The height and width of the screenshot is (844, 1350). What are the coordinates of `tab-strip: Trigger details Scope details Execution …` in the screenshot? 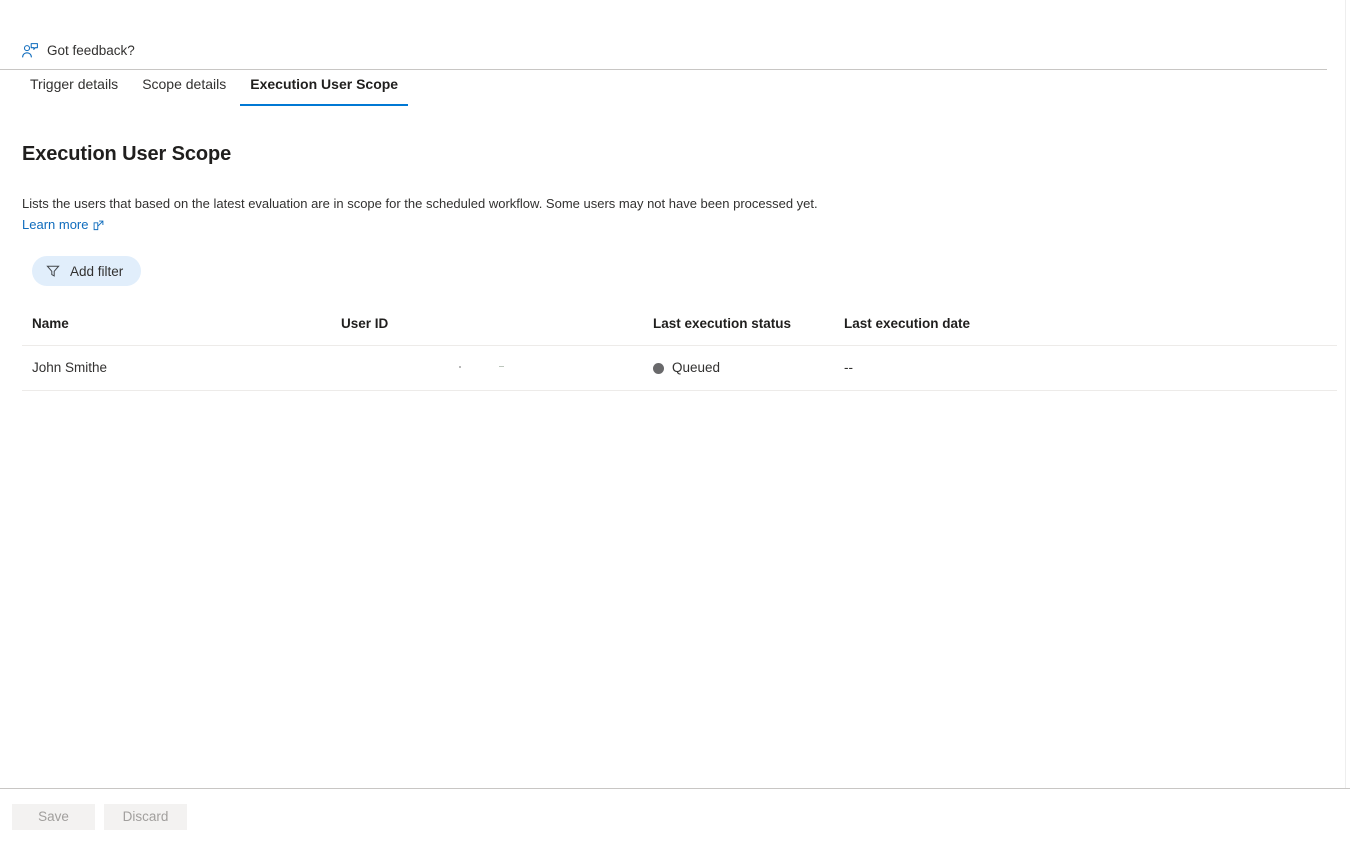 It's located at (675, 88).